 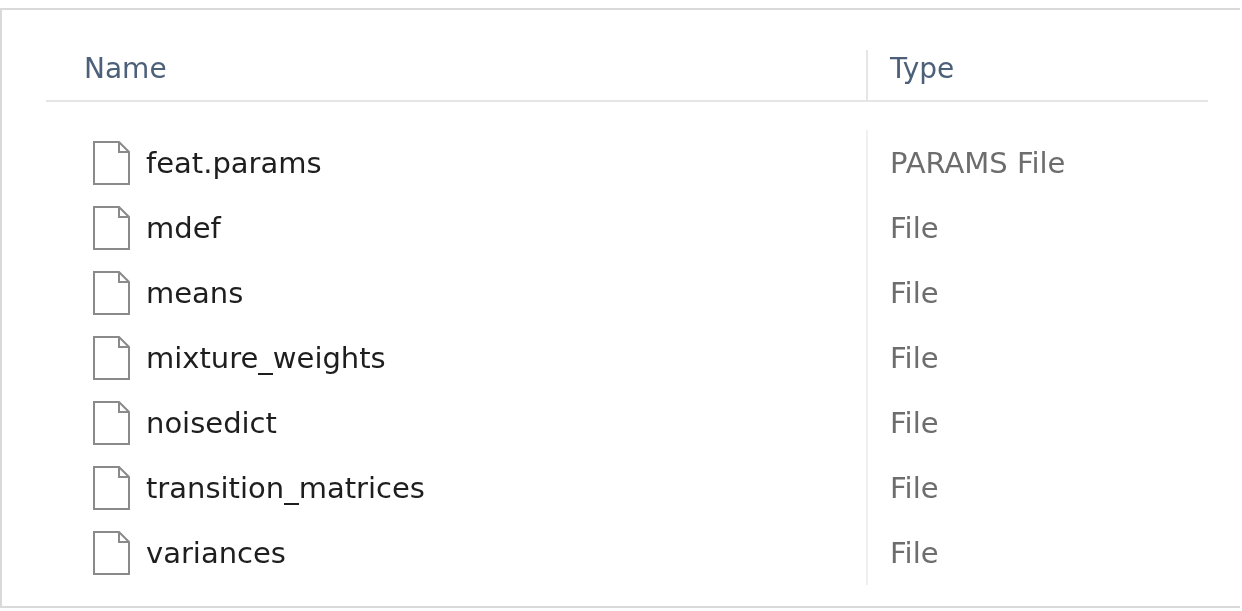 What do you see at coordinates (1037, 75) in the screenshot?
I see `column-header: Type` at bounding box center [1037, 75].